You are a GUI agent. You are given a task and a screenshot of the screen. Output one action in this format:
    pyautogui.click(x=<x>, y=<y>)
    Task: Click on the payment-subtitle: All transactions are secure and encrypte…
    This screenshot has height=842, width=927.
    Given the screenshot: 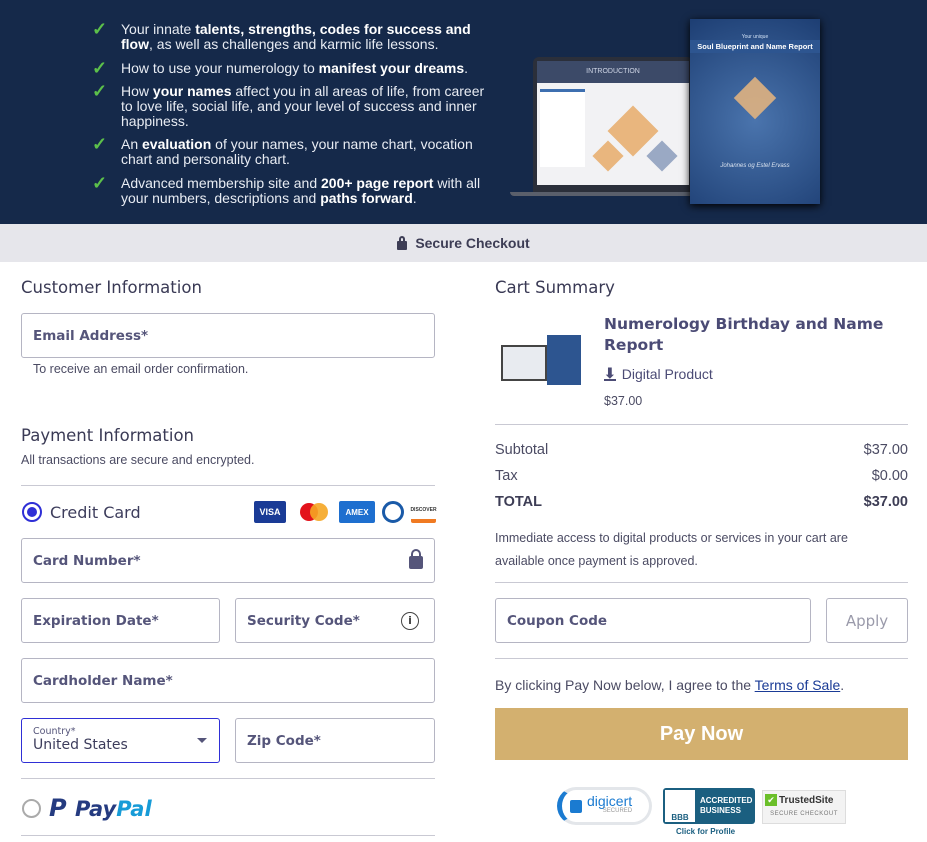 What is the action you would take?
    pyautogui.click(x=138, y=460)
    